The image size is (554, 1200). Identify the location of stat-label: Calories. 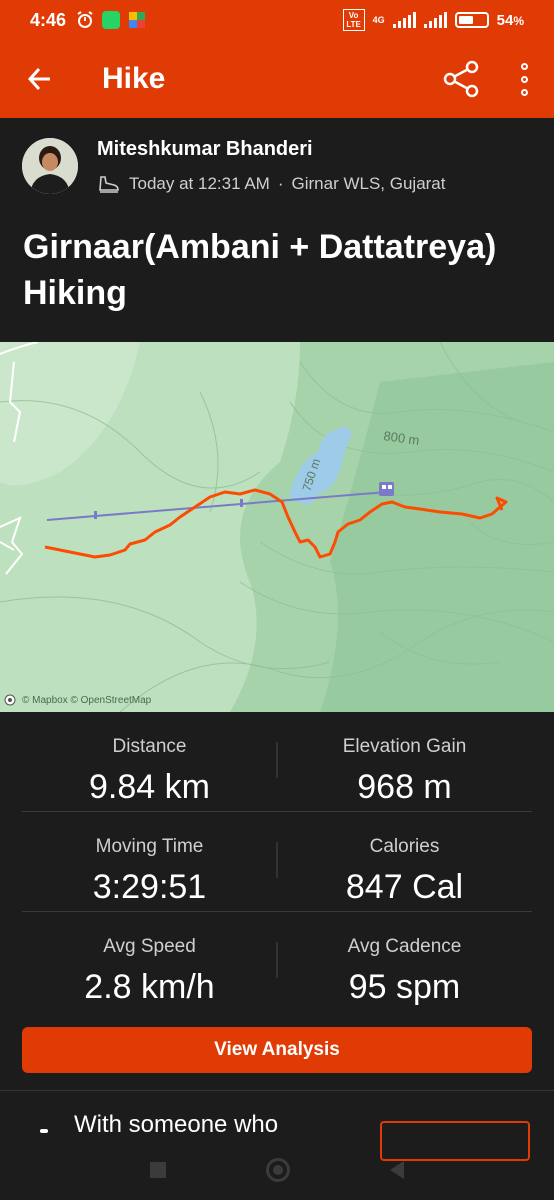
(404, 846).